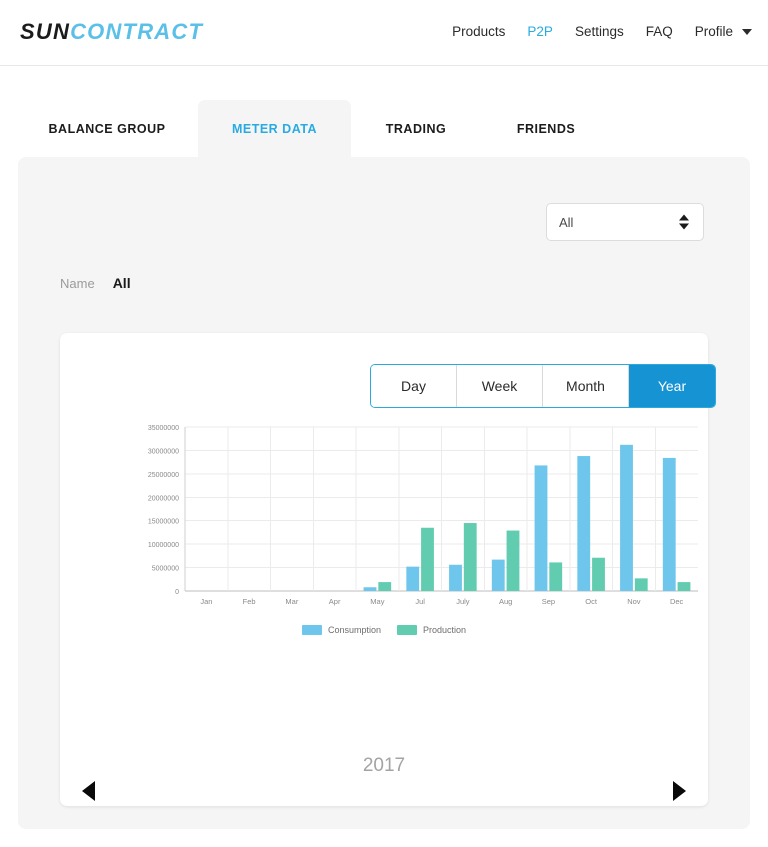  Describe the element at coordinates (163, 428) in the screenshot. I see `chart-ytick-label: 35000000` at that location.